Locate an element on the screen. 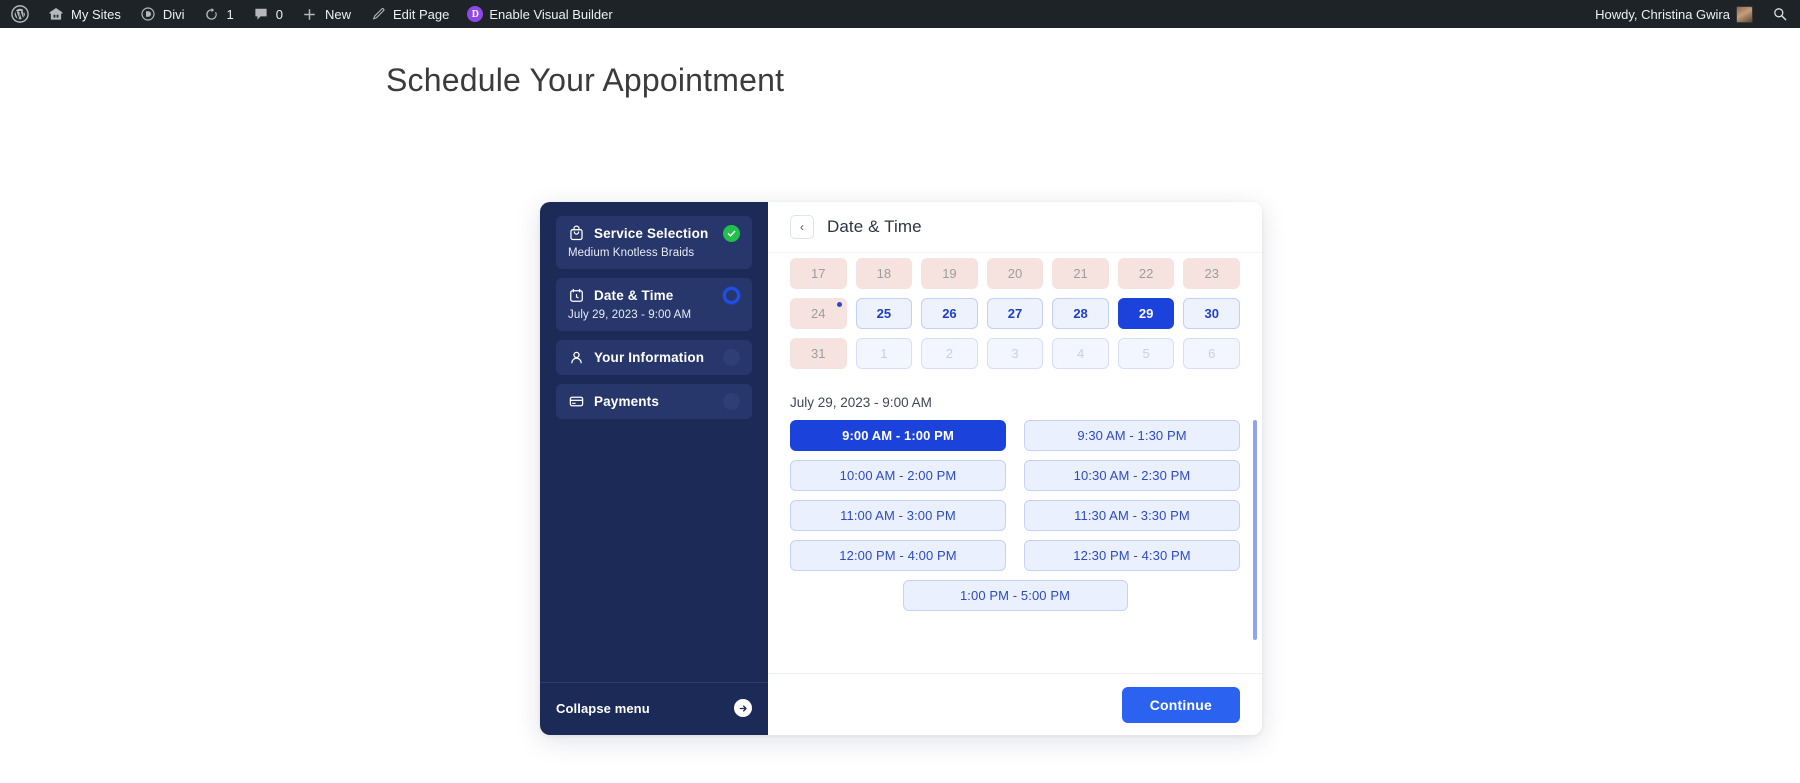  calendar-day-27: 27 is located at coordinates (1015, 313).